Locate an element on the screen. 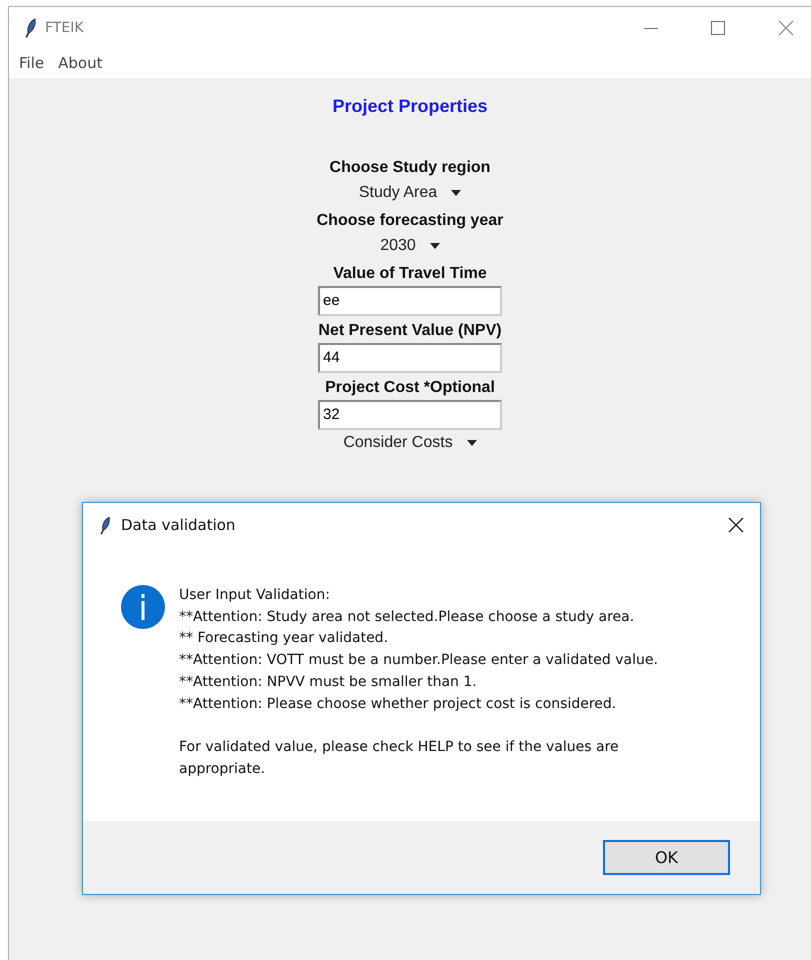 The height and width of the screenshot is (960, 811). field-label: Choose forecasting year is located at coordinates (410, 221).